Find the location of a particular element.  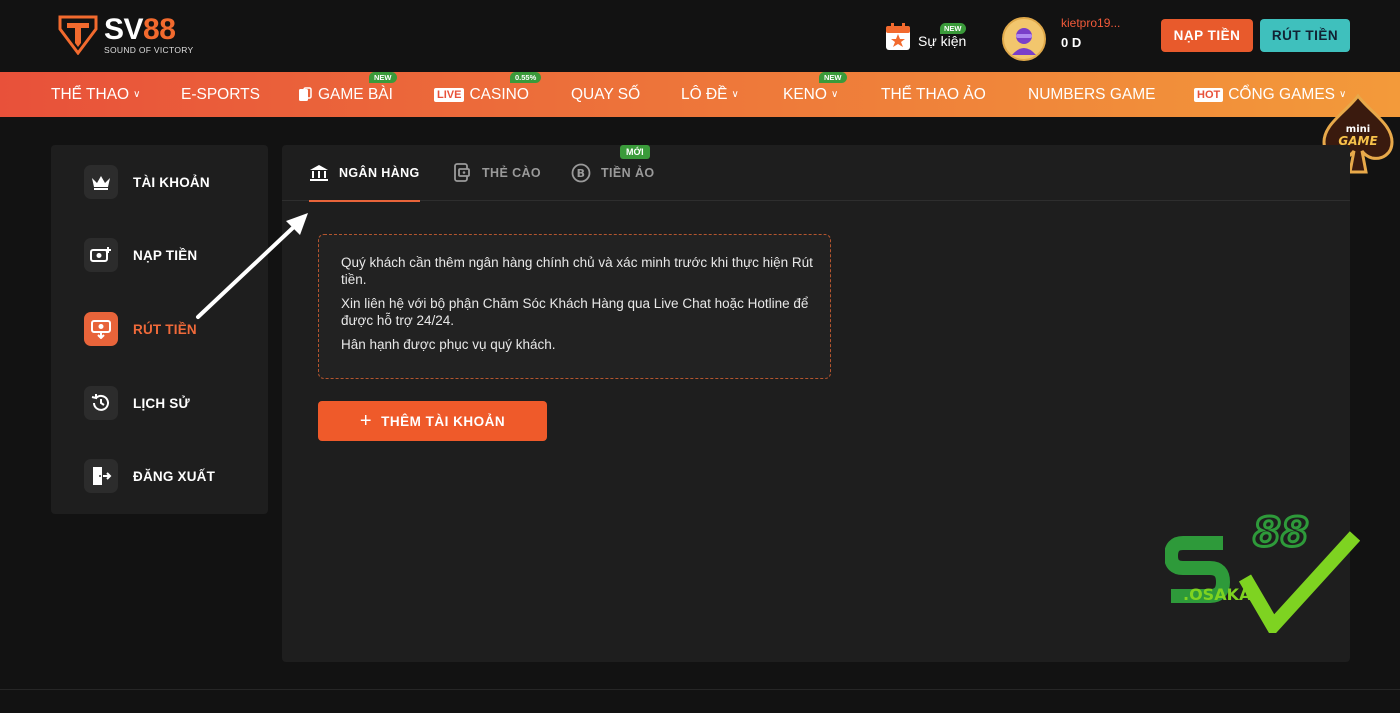

logo-tagline: SOUND OF VICTORY is located at coordinates (149, 50).